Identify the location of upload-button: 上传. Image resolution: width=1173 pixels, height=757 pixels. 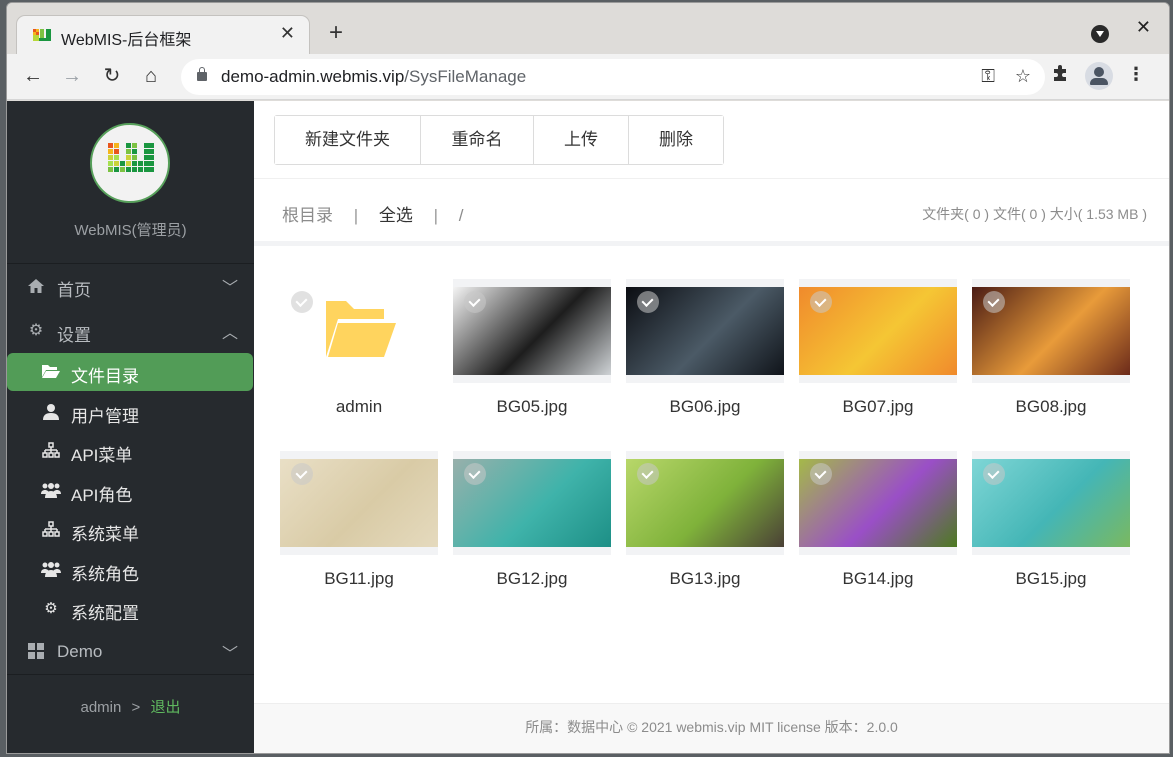
(581, 140).